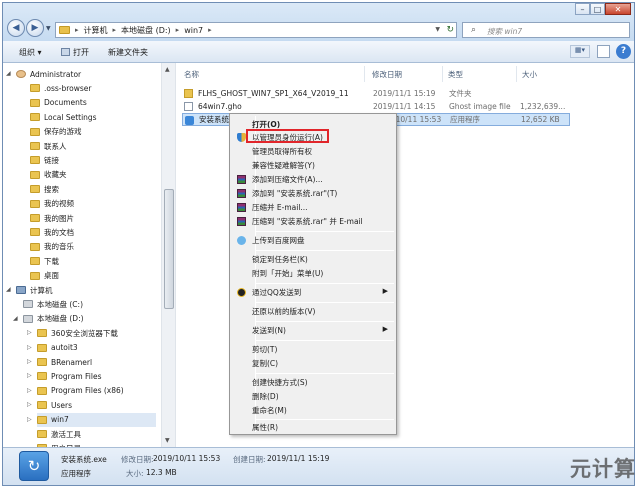  What do you see at coordinates (93, 175) in the screenshot?
I see `tree-item: 收藏夹` at bounding box center [93, 175].